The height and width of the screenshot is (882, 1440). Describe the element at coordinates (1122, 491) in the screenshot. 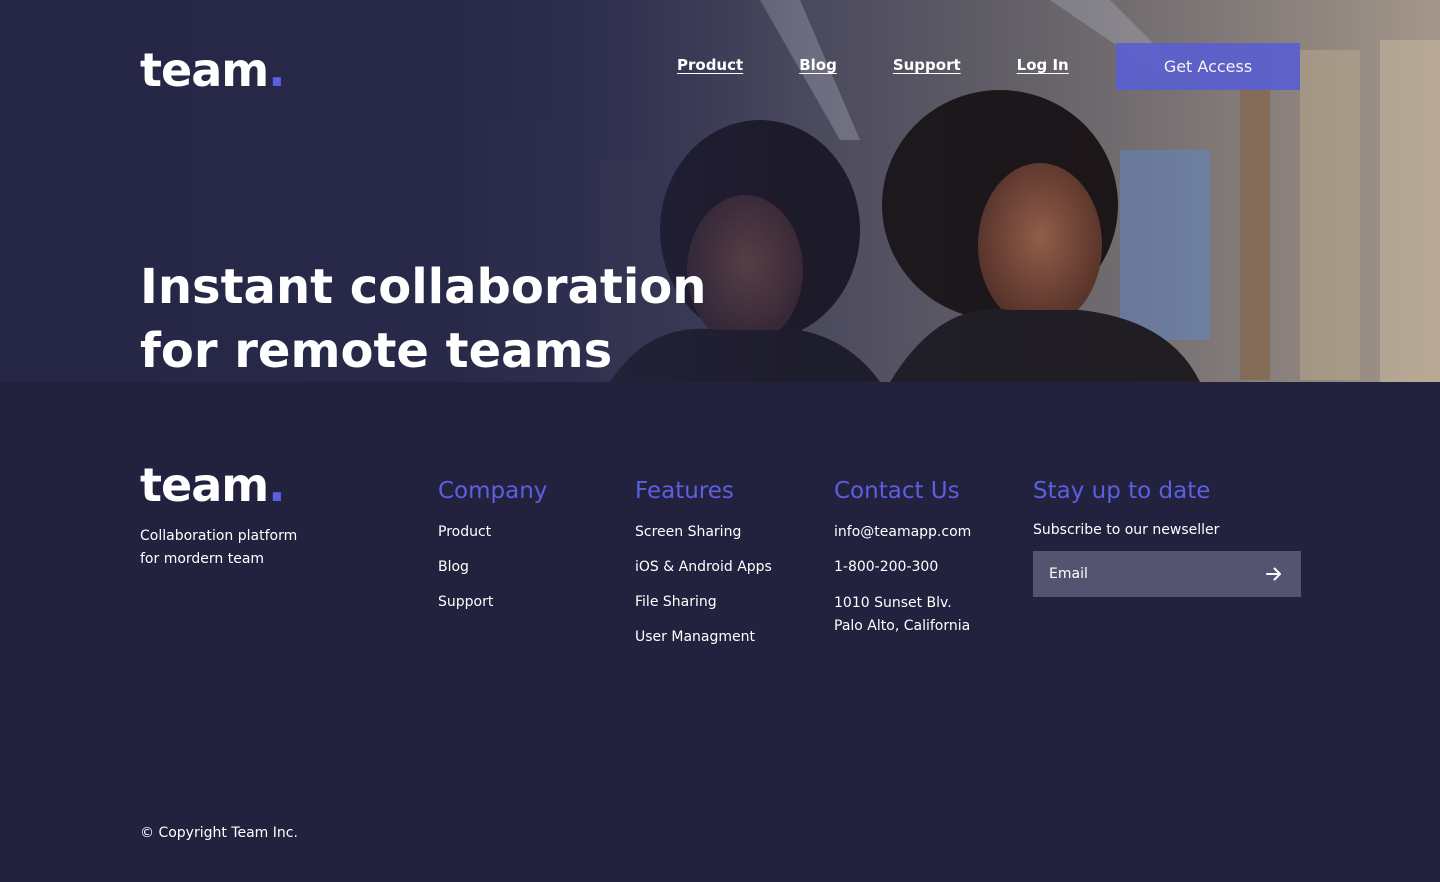

I see `newsletter-heading: Stay up to date` at that location.